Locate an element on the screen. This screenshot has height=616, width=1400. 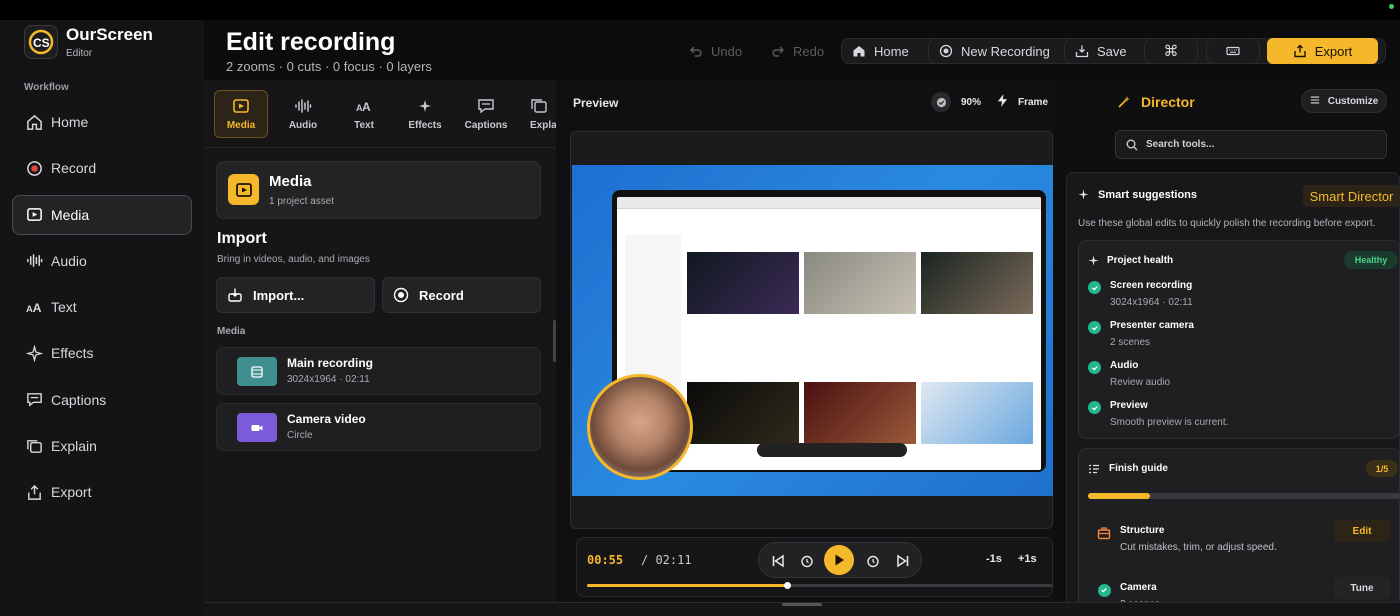
check-icon is located at coordinates (941, 102).